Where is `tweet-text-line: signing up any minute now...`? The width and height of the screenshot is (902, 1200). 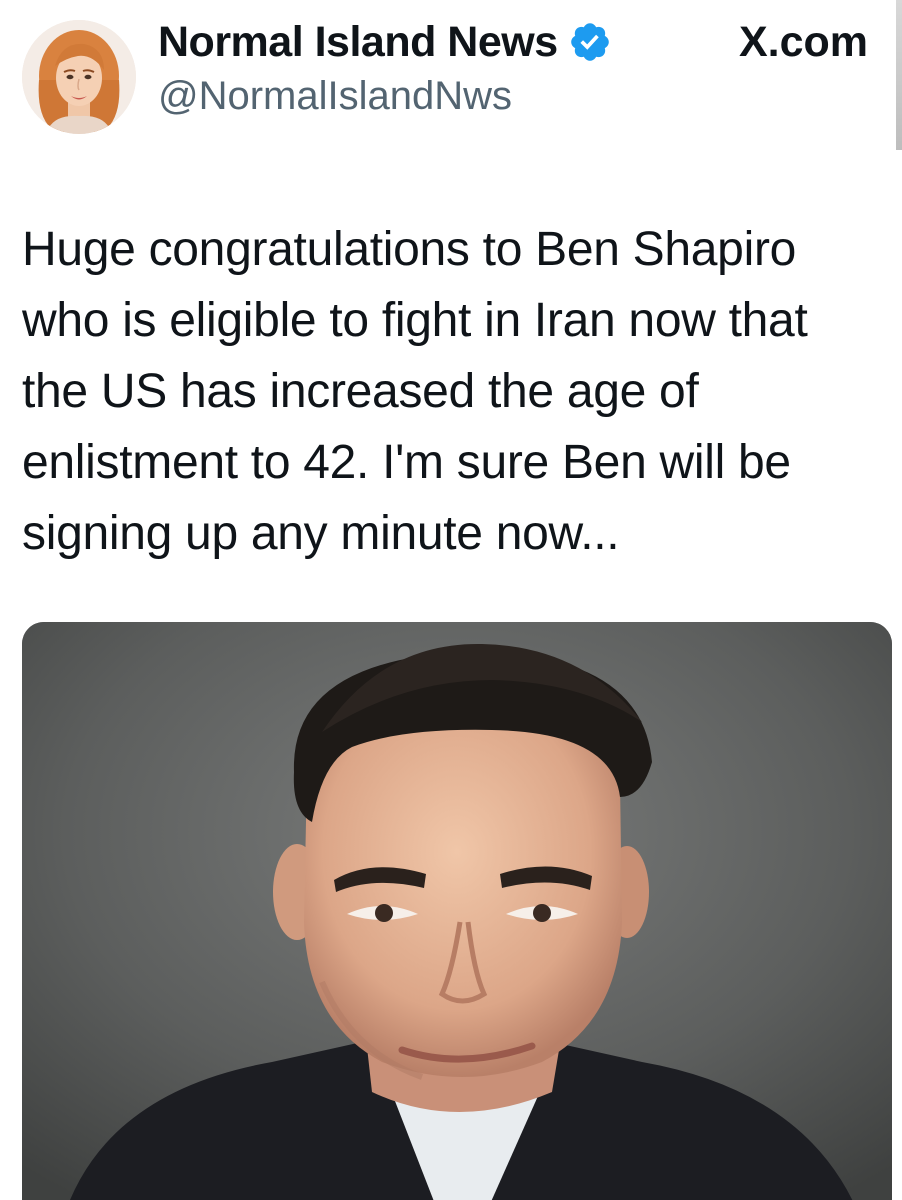 tweet-text-line: signing up any minute now... is located at coordinates (321, 533).